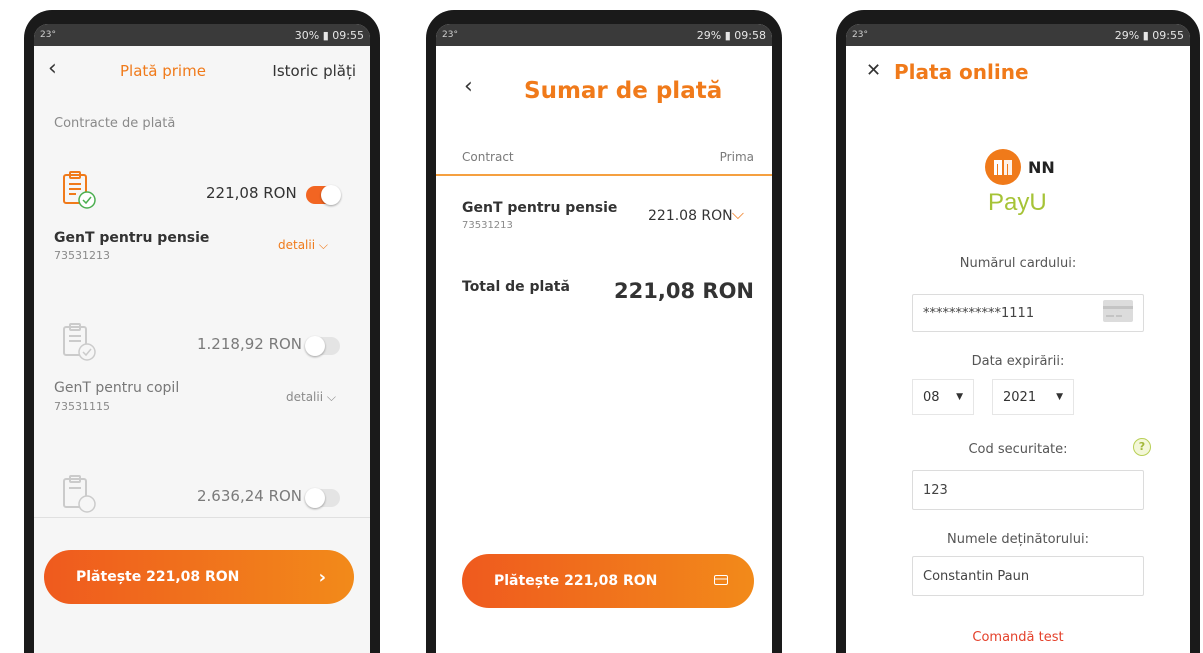  I want to click on status-bar: 23° 30% ▮ 09:55, so click(202, 35).